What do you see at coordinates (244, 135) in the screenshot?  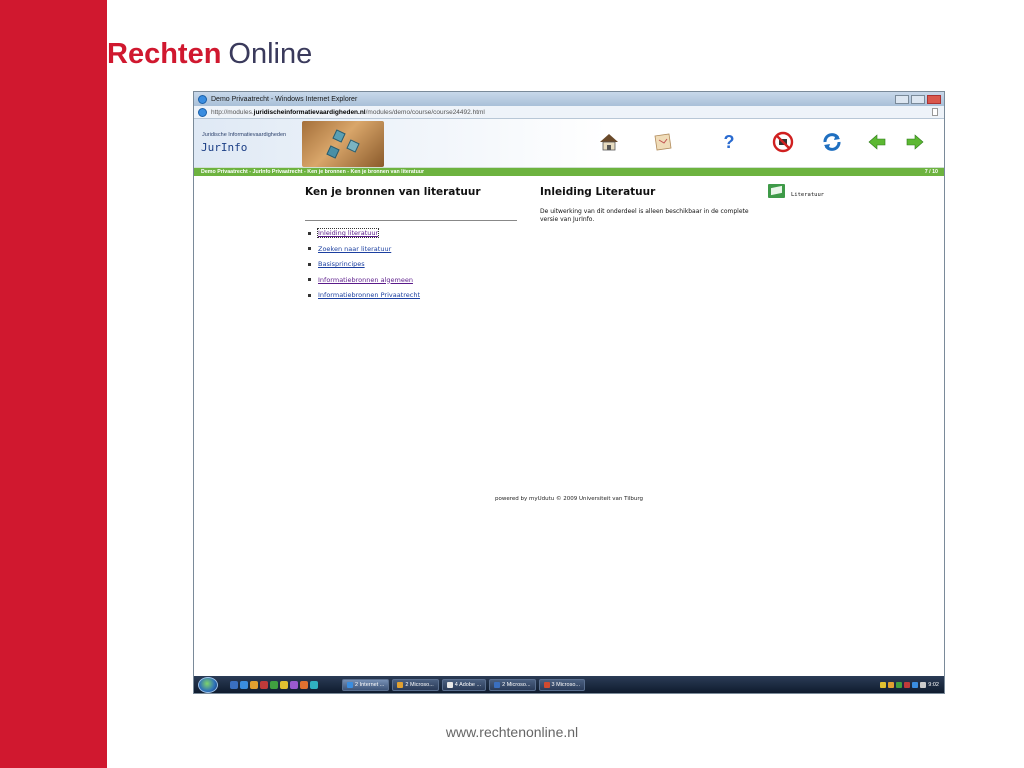 I see `header-subtitle: Juridische Informatievaardigheden` at bounding box center [244, 135].